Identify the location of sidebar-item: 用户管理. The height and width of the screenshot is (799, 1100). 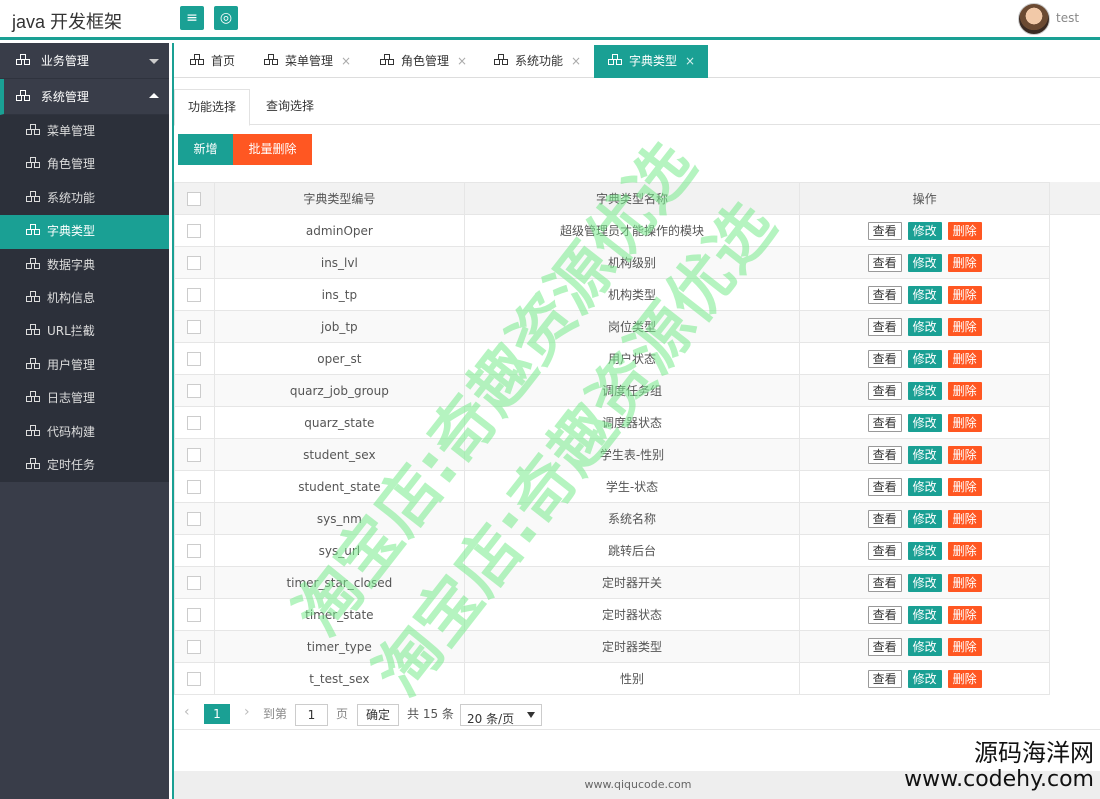
(84, 365).